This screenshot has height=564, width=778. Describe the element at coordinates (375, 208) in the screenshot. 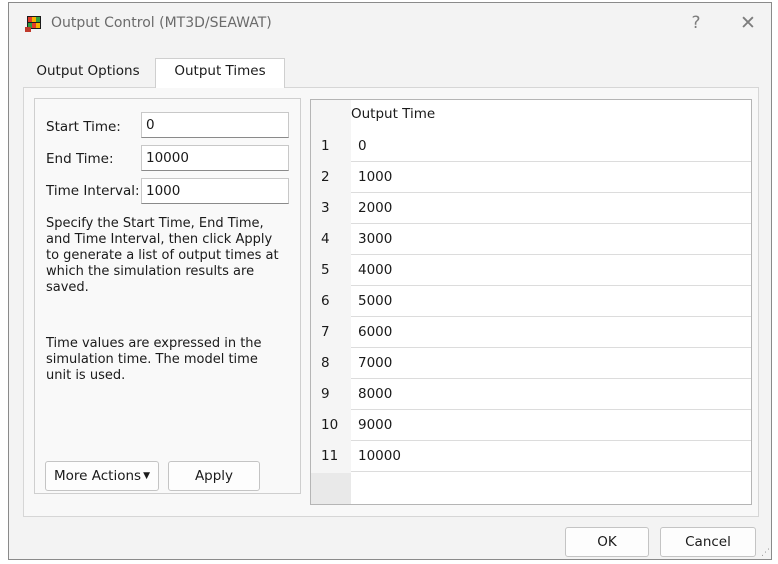

I see `output-time-cell: 2000` at that location.